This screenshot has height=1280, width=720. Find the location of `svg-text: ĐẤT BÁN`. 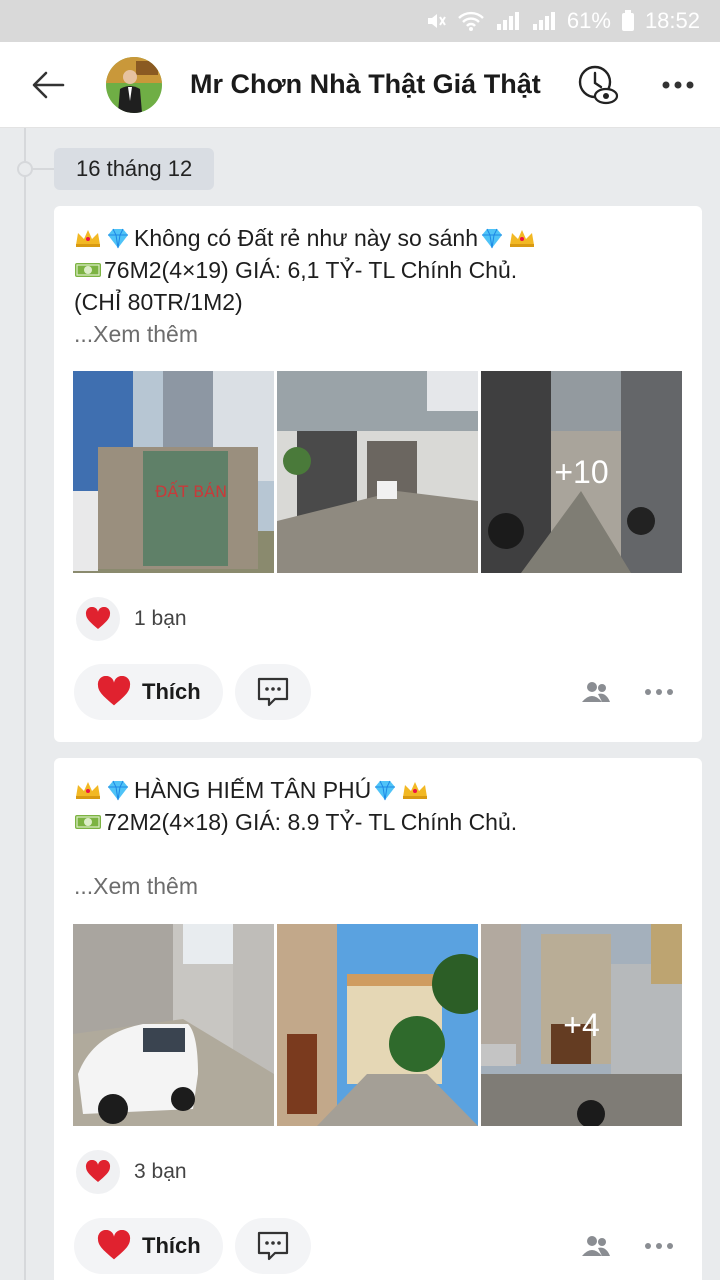

svg-text: ĐẤT BÁN is located at coordinates (191, 490).